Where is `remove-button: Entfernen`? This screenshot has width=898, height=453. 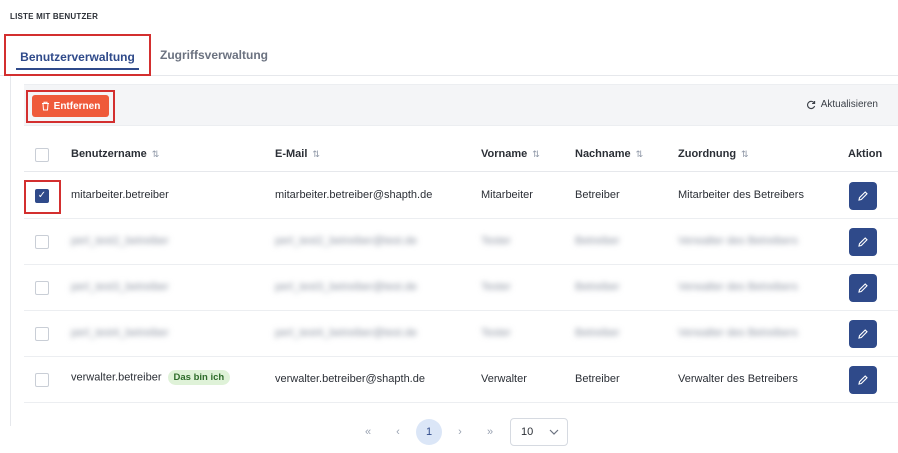 remove-button: Entfernen is located at coordinates (70, 106).